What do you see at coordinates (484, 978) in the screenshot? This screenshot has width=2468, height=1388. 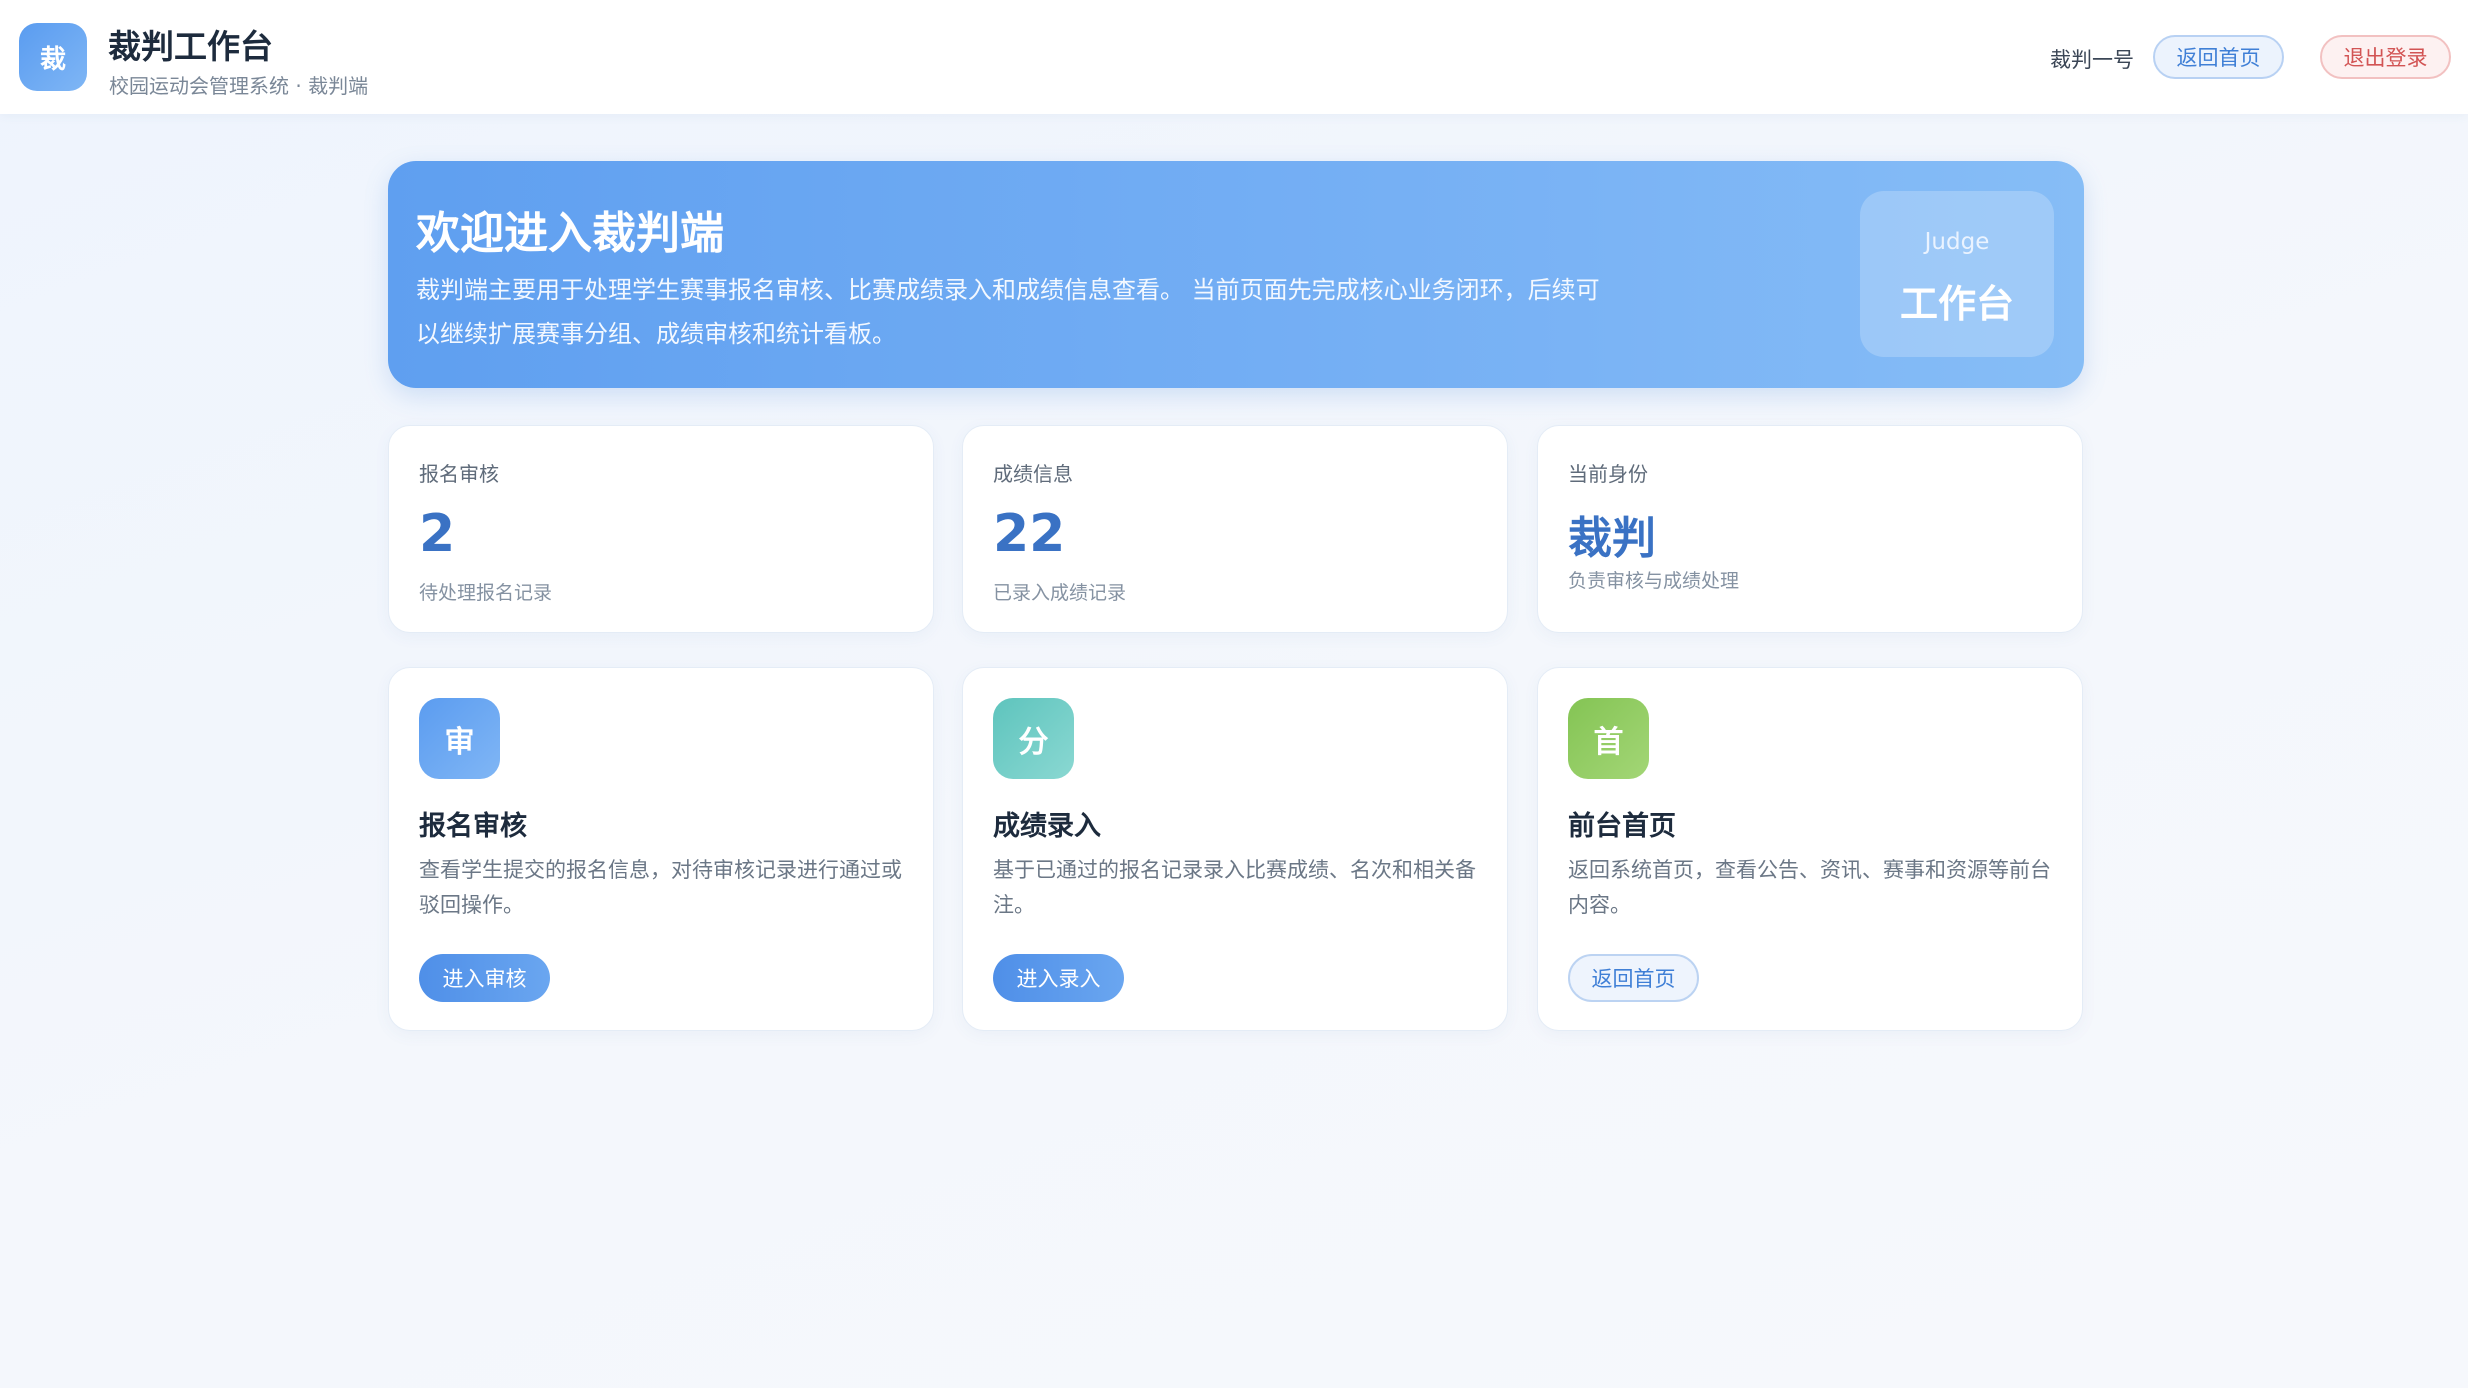 I see `enter-review-button: 进入审核` at bounding box center [484, 978].